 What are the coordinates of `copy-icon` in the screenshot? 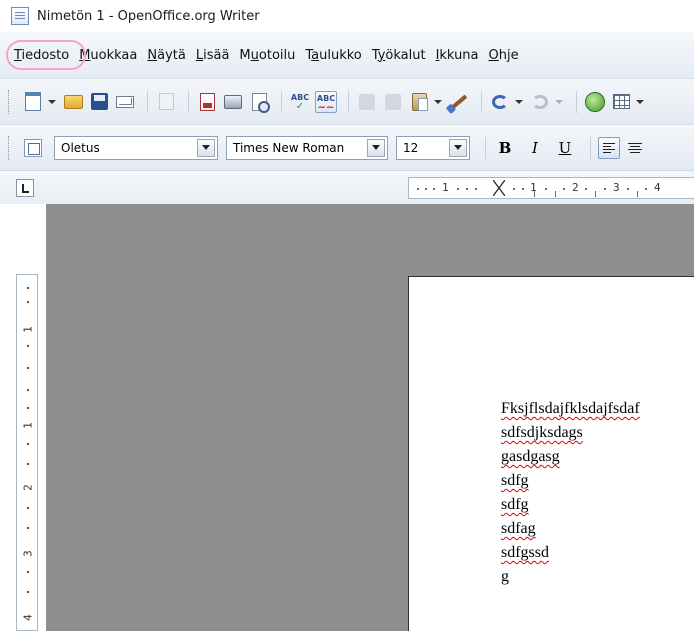 It's located at (393, 101).